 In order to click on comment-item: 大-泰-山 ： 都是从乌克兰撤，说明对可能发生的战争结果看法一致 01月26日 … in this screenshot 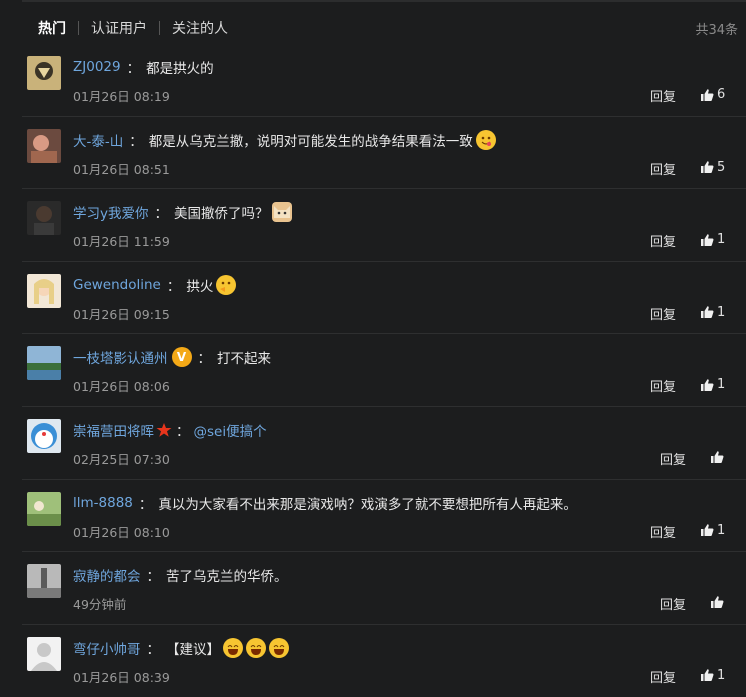, I will do `click(384, 153)`.